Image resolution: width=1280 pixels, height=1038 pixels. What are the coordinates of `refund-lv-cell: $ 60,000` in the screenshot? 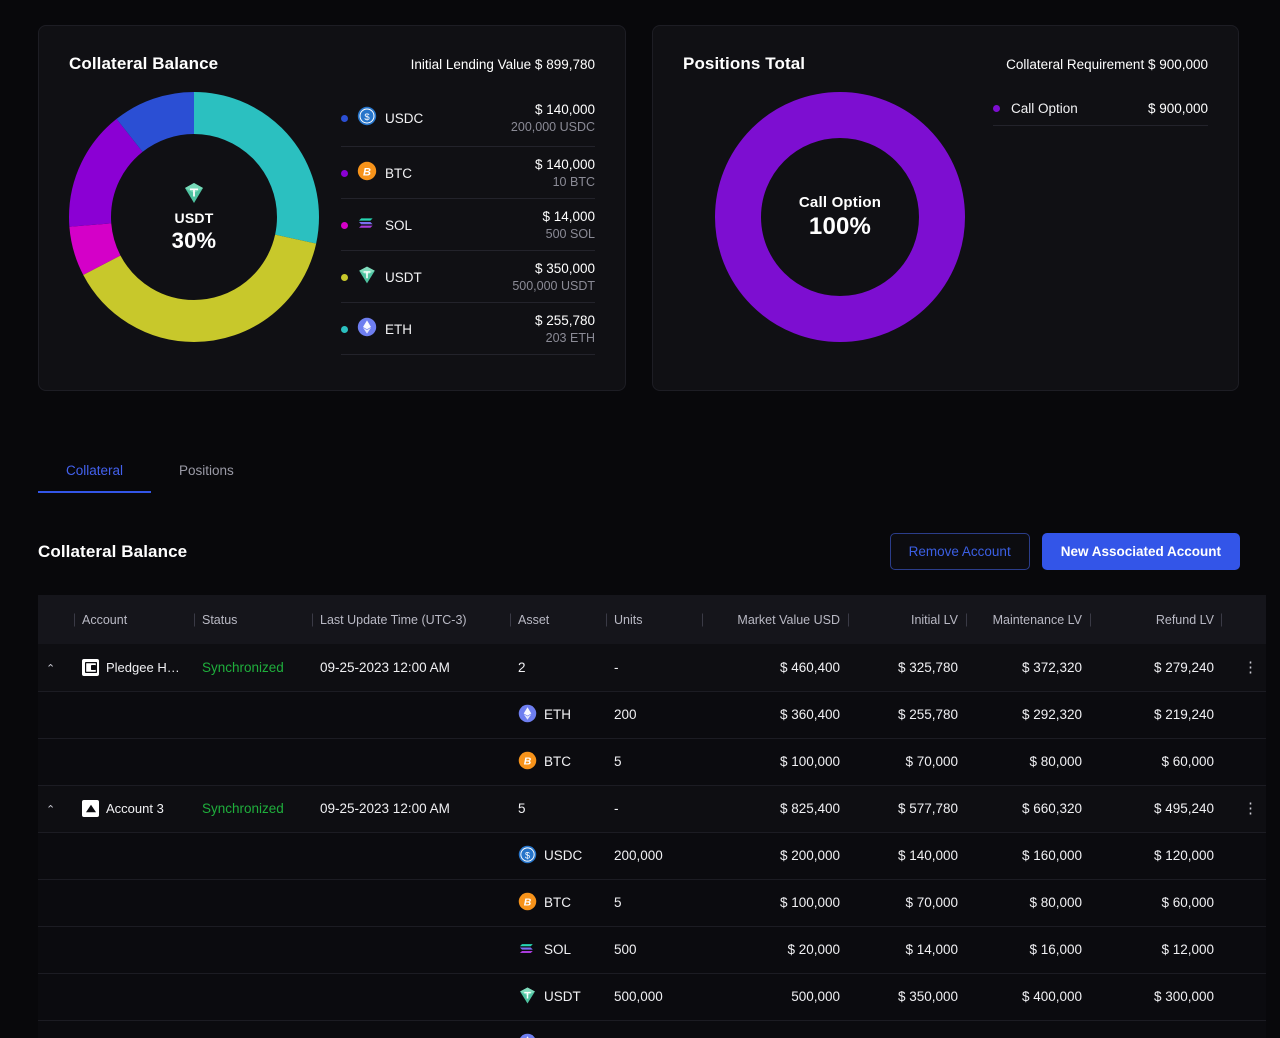 It's located at (1156, 762).